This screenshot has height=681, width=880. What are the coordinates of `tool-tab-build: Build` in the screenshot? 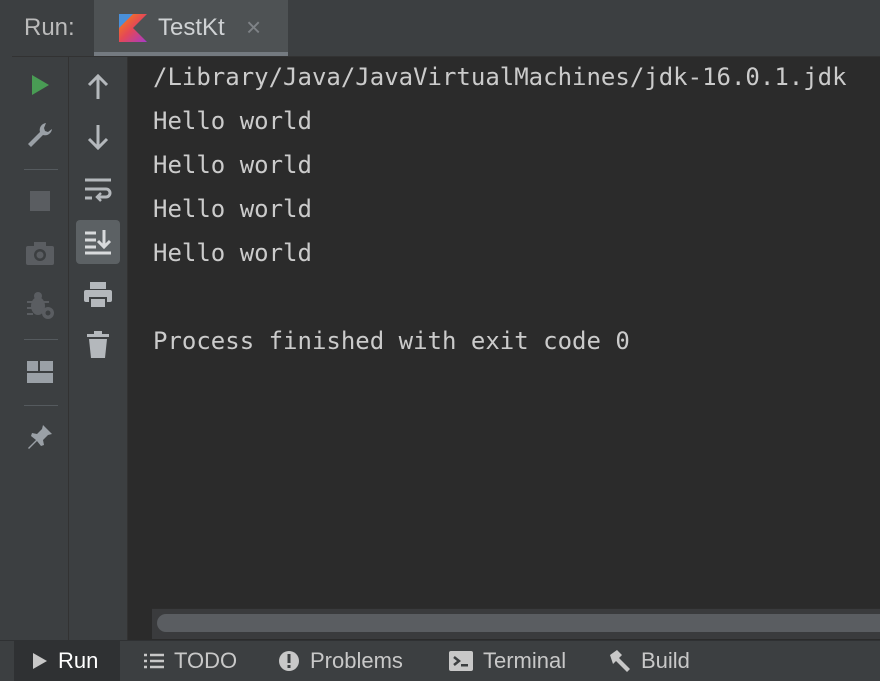 It's located at (648, 661).